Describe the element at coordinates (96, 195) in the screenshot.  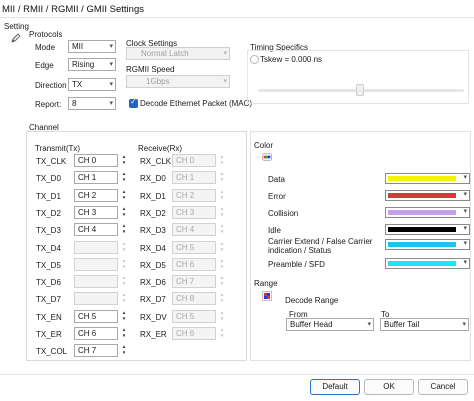
I see `tx-channel-input: CH 2` at that location.